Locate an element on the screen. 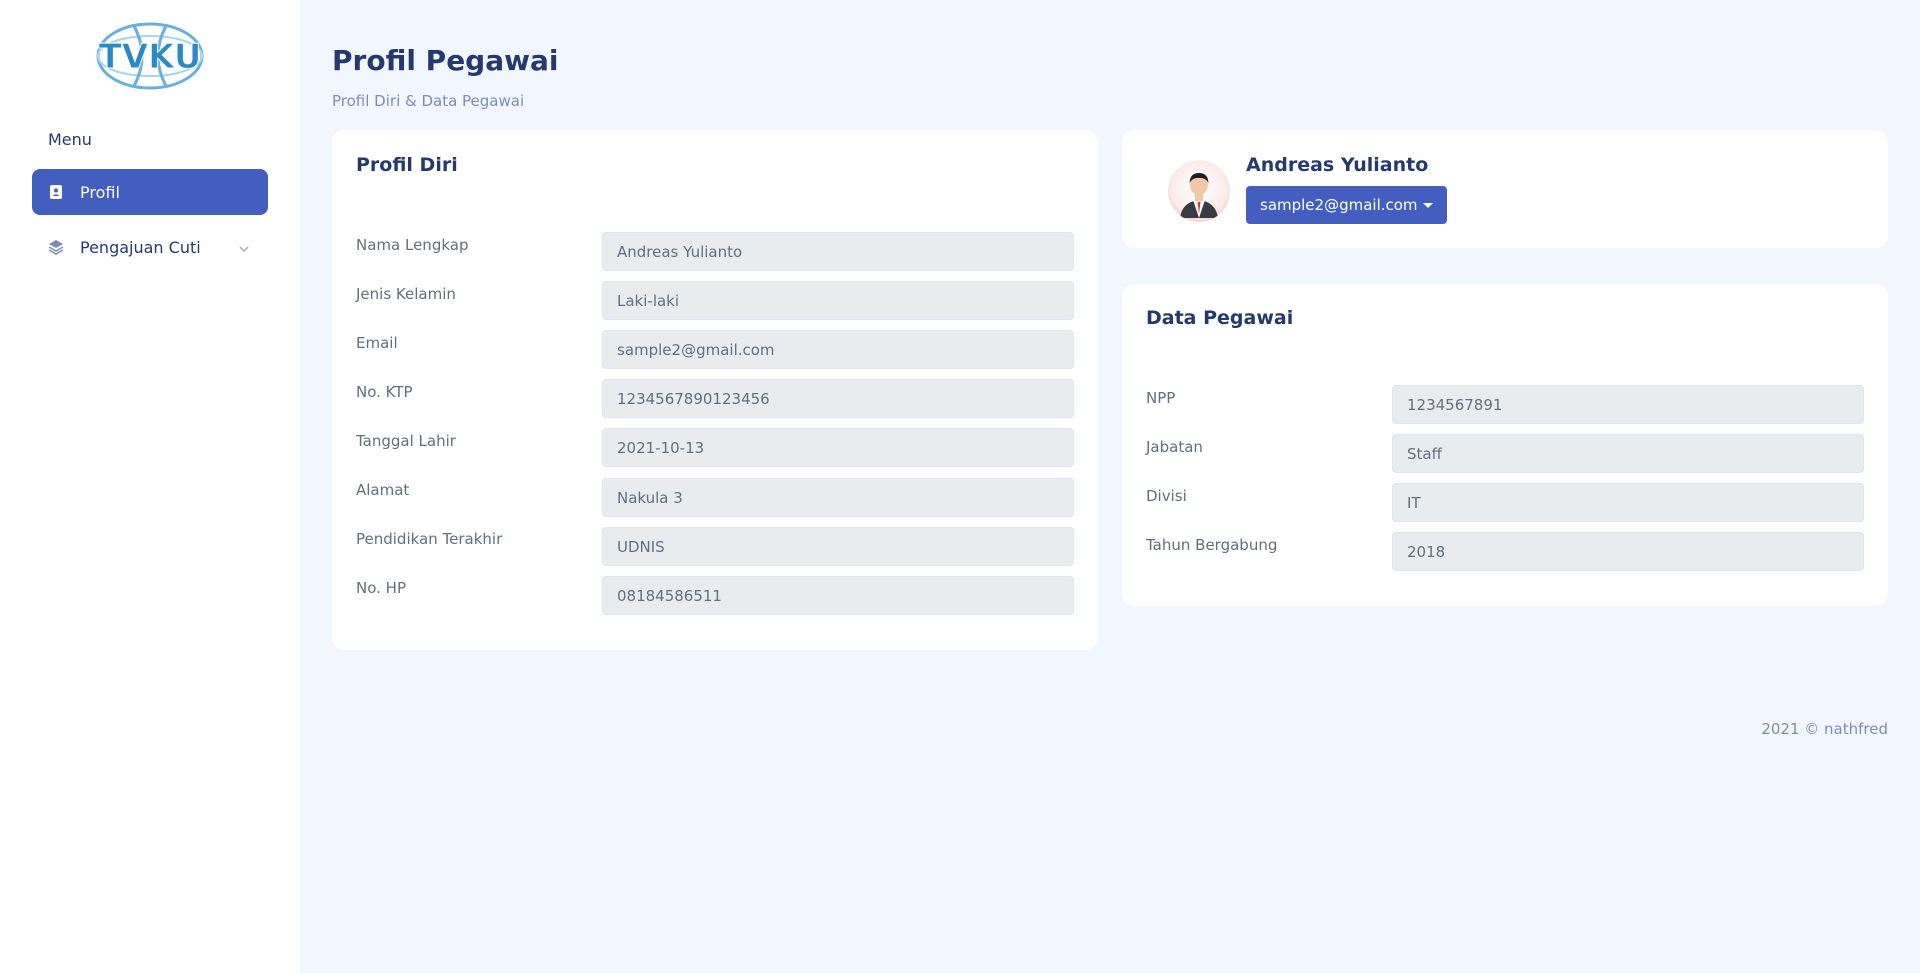 Image resolution: width=1920 pixels, height=973 pixels. label-tahun-bergabung: Tahun Bergabung is located at coordinates (1212, 545).